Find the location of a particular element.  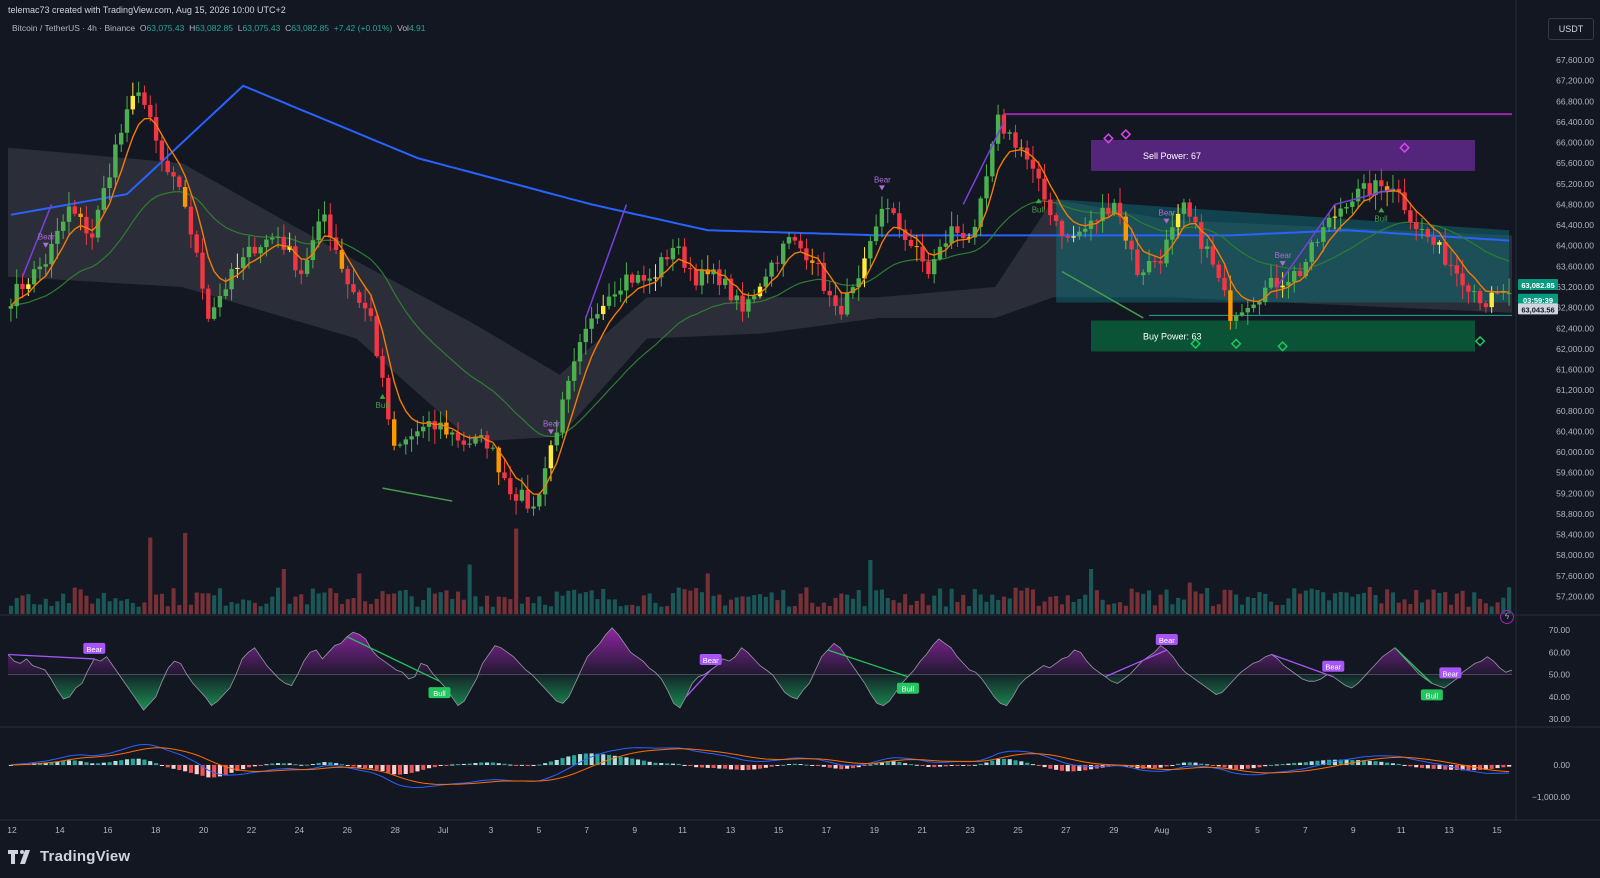

lightning-icon: ϟ is located at coordinates (1507, 617).